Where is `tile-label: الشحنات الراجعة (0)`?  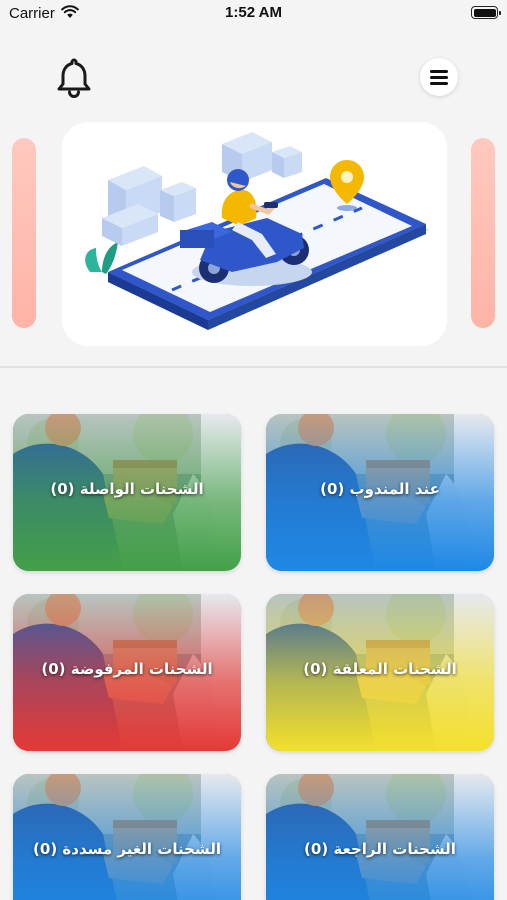 tile-label: الشحنات الراجعة (0) is located at coordinates (380, 849).